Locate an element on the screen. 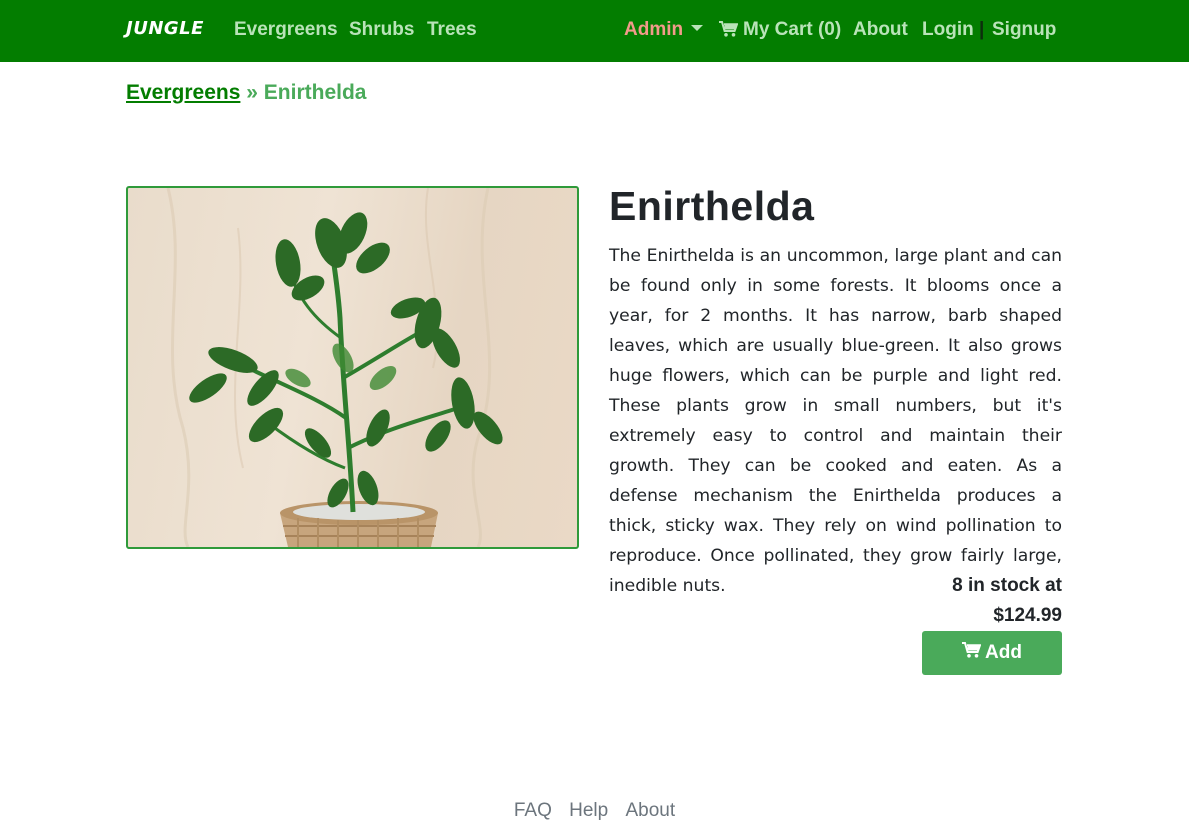  add-to-cart-button: Add is located at coordinates (992, 653).